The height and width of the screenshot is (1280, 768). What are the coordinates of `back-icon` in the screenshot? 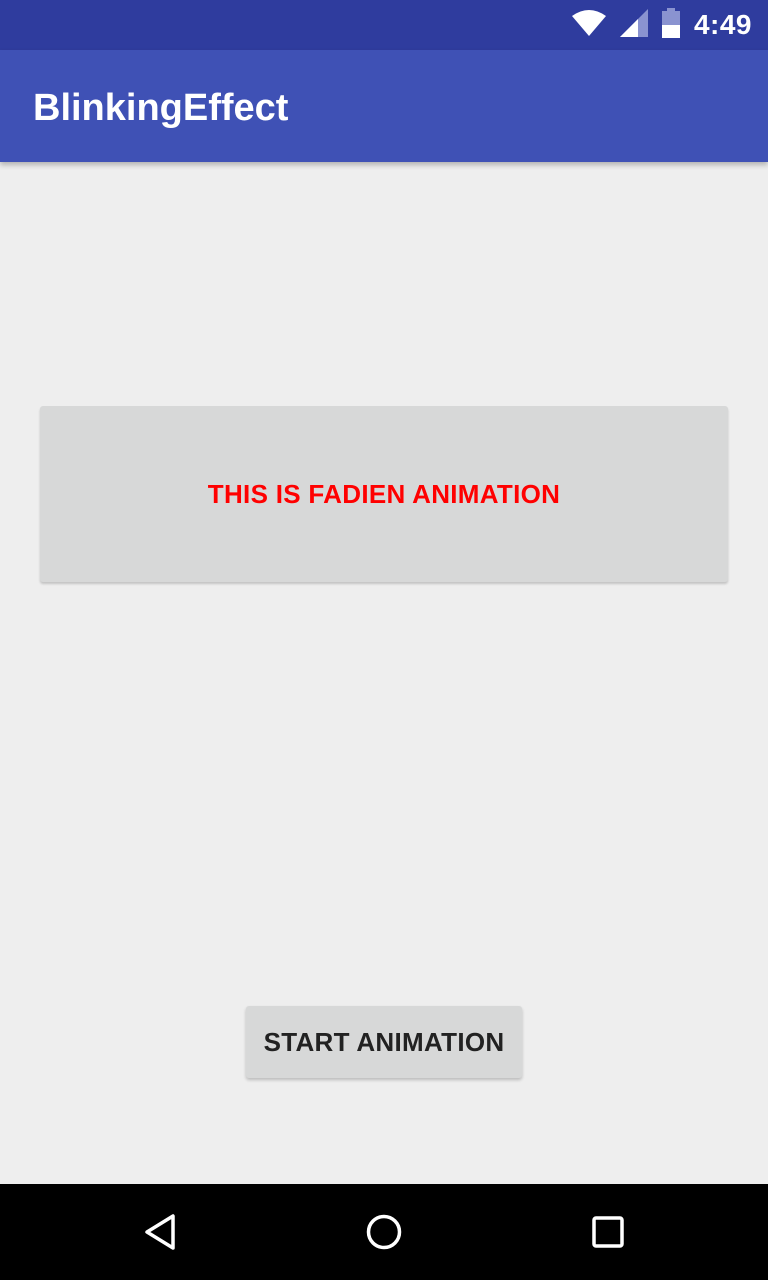 It's located at (160, 1232).